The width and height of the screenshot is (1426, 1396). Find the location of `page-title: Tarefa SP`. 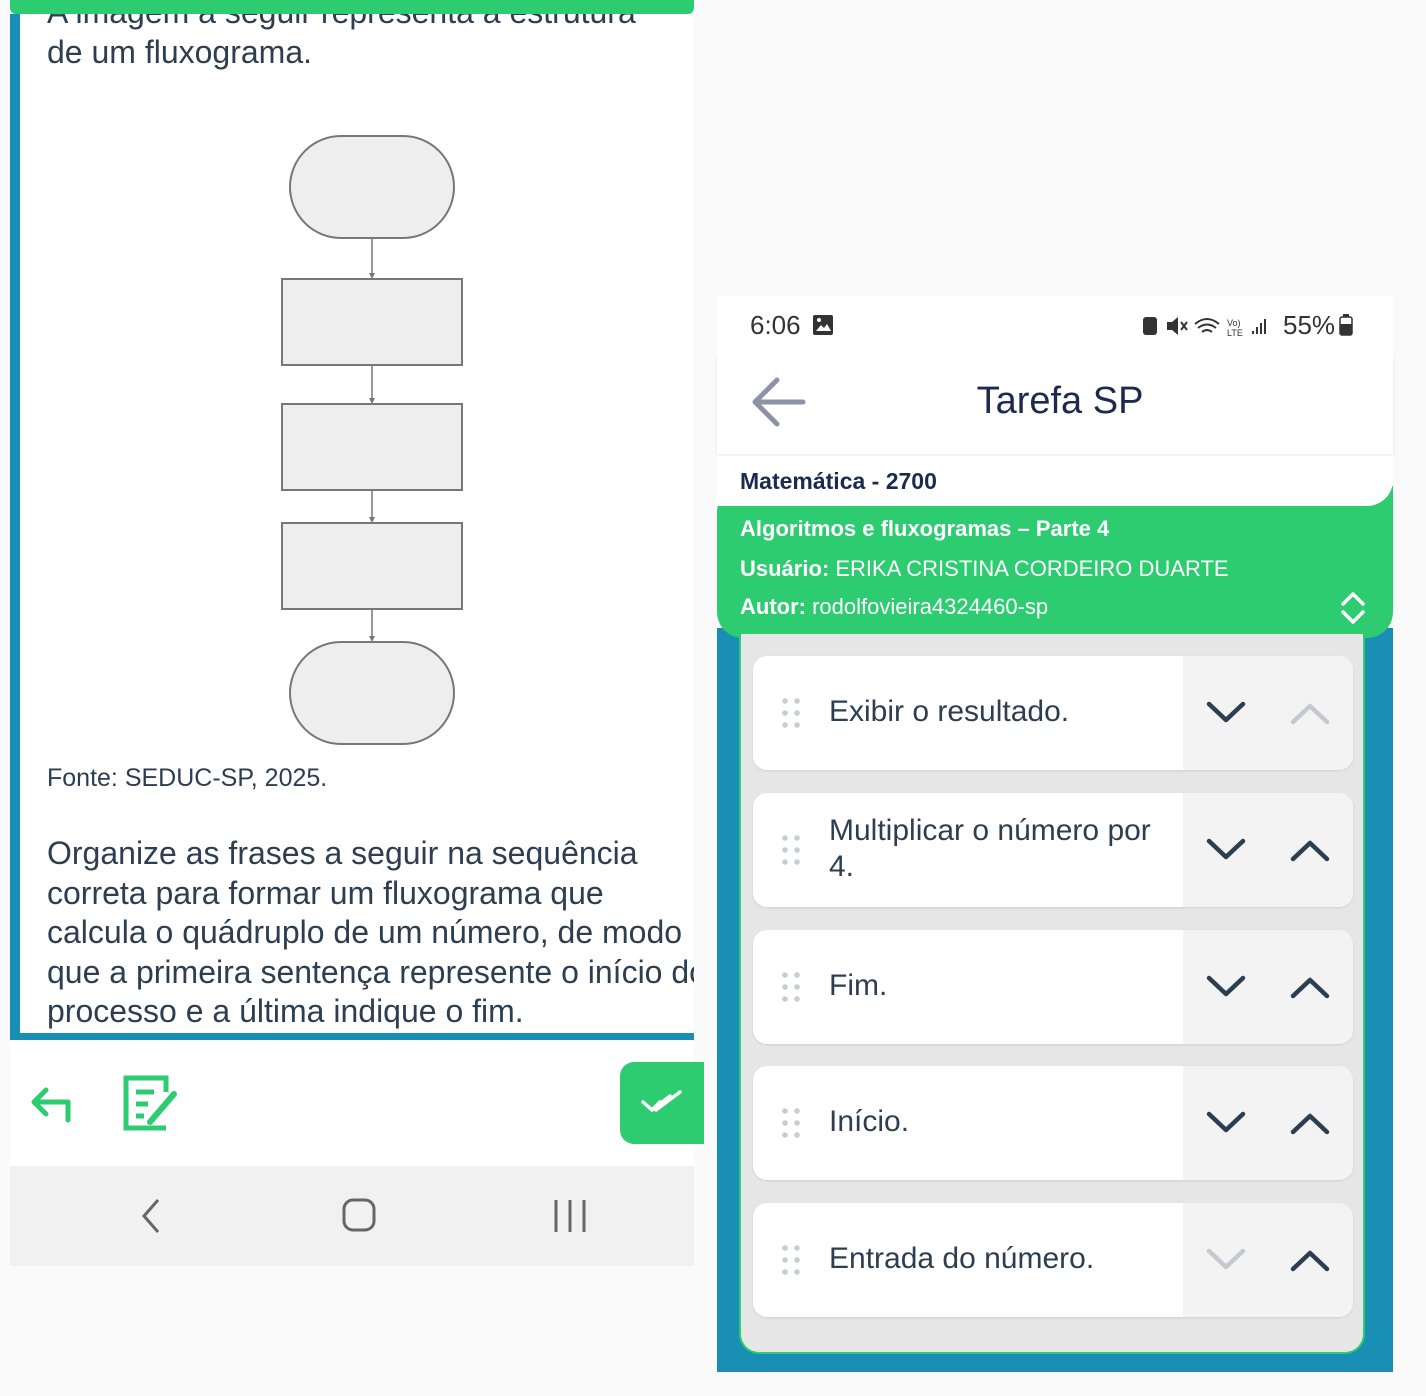

page-title: Tarefa SP is located at coordinates (1060, 401).